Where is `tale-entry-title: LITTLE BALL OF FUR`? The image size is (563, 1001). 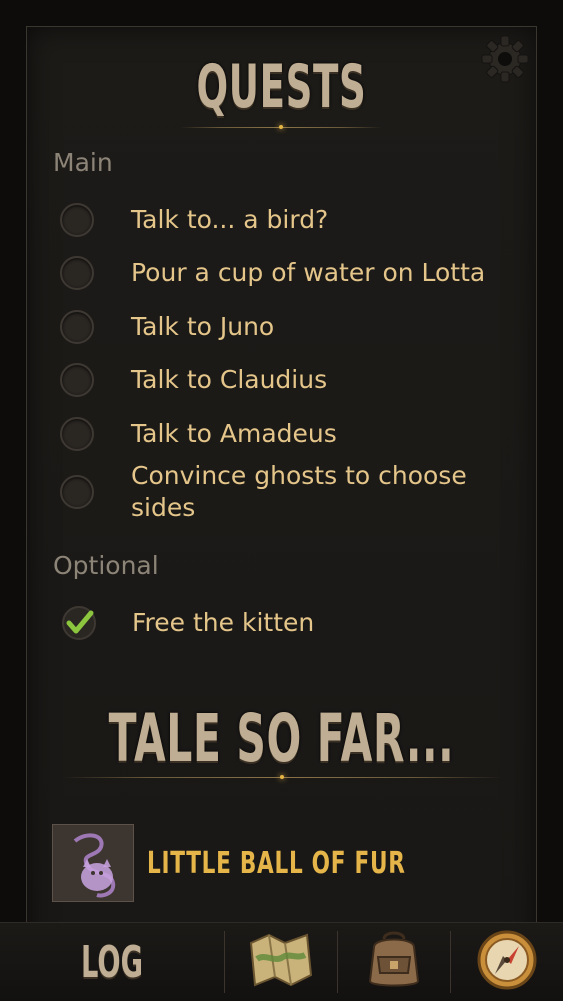 tale-entry-title: LITTLE BALL OF FUR is located at coordinates (276, 863).